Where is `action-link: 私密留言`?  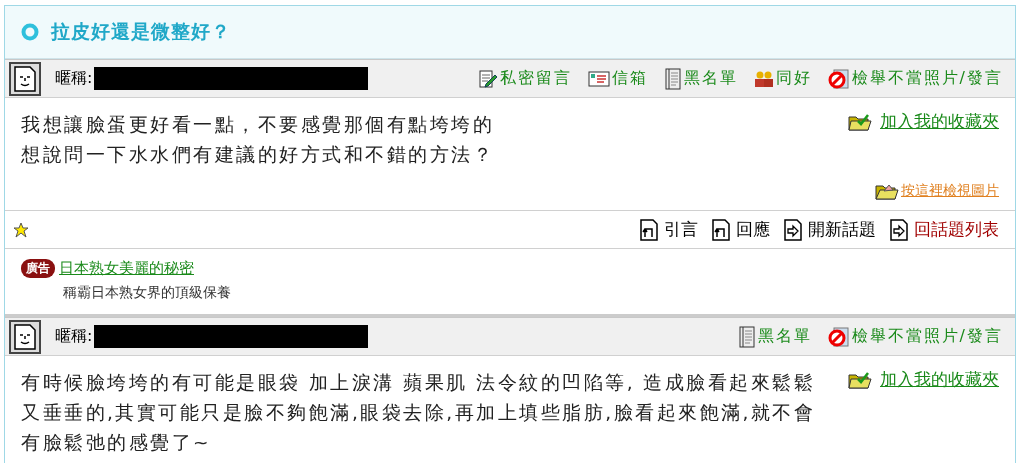 action-link: 私密留言 is located at coordinates (524, 78).